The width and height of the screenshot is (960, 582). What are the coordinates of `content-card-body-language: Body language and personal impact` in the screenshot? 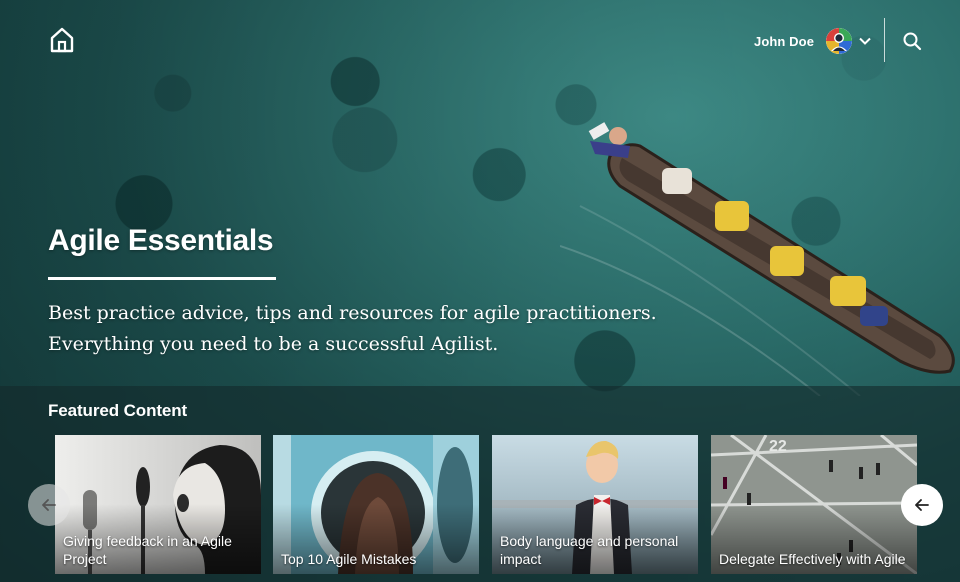 It's located at (595, 504).